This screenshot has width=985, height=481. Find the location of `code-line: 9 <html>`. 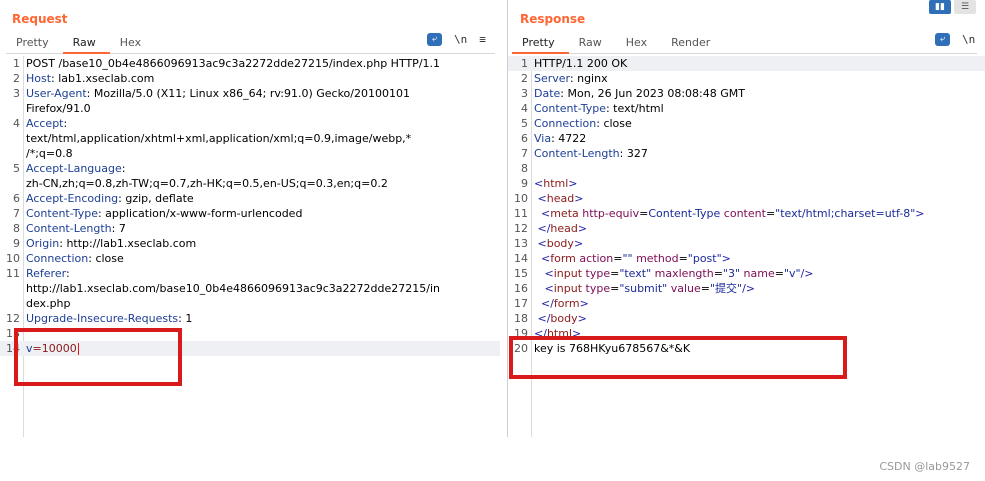

code-line: 9 <html> is located at coordinates (746, 183).